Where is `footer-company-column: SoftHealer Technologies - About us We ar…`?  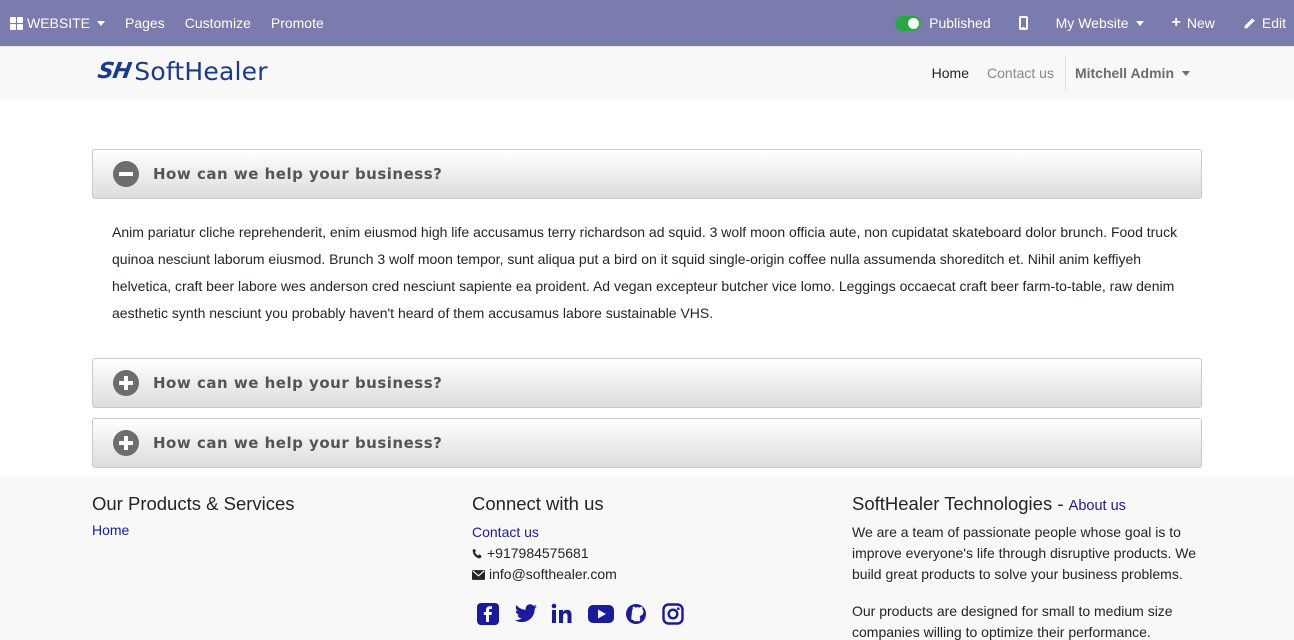 footer-company-column: SoftHealer Technologies - About us We ar… is located at coordinates (1032, 566).